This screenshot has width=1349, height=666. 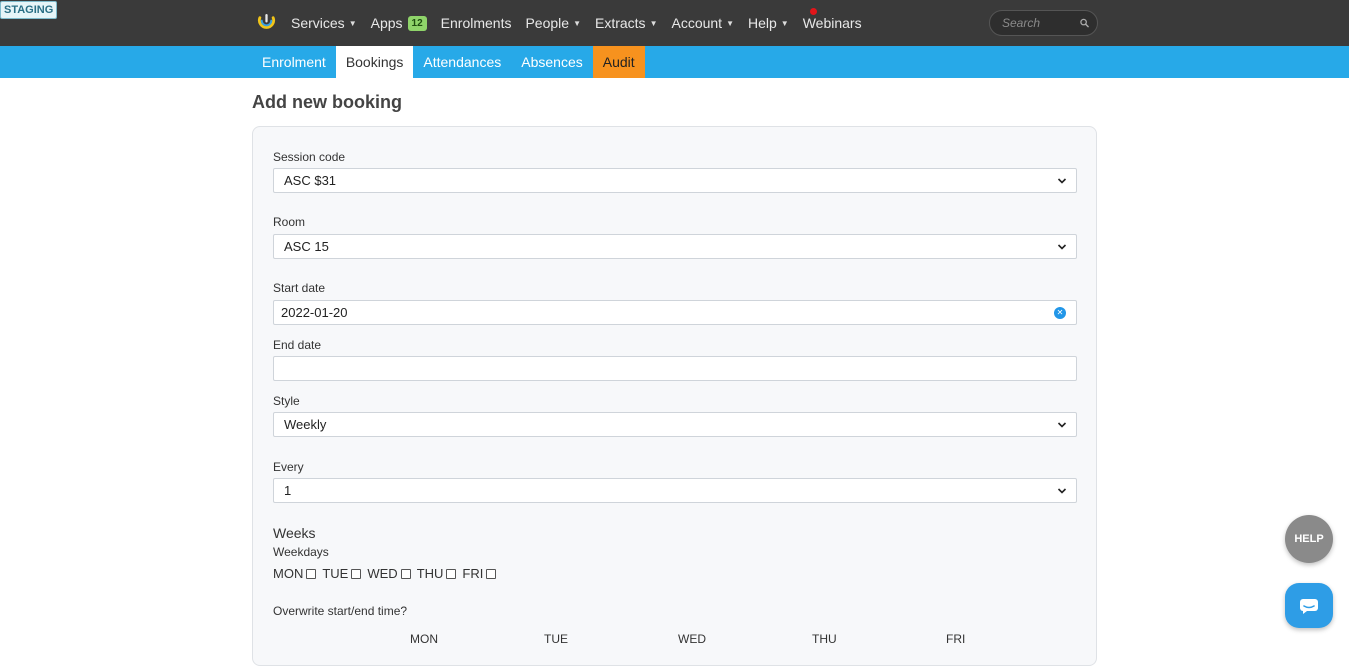 What do you see at coordinates (299, 288) in the screenshot?
I see `start-date-label: Start date` at bounding box center [299, 288].